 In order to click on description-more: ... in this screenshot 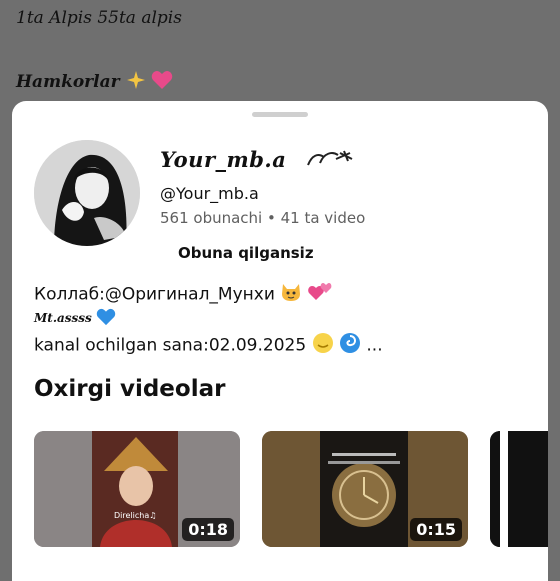, I will do `click(374, 346)`.